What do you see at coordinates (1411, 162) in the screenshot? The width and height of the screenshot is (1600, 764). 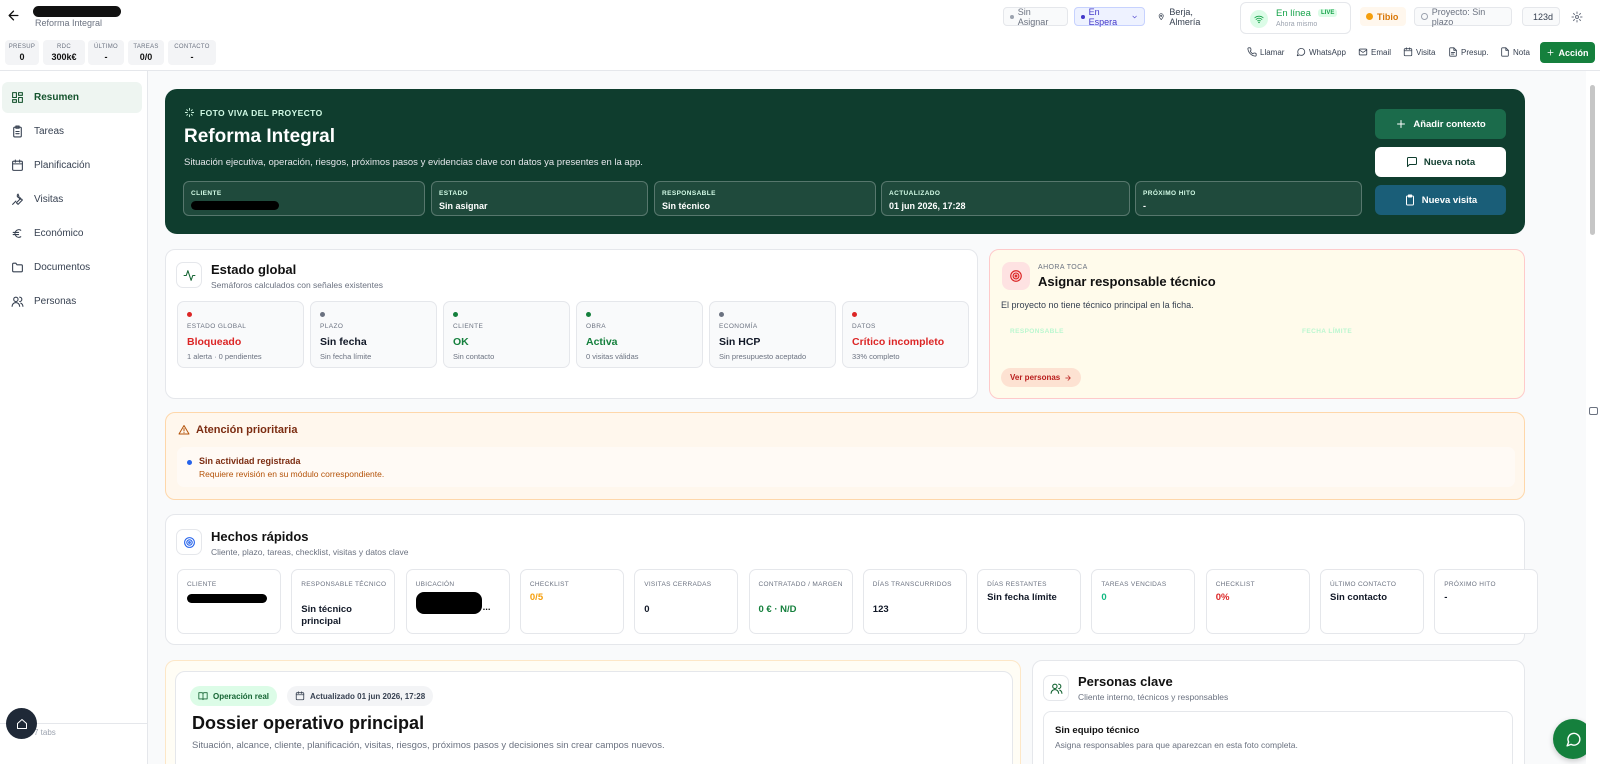 I see `message-icon` at bounding box center [1411, 162].